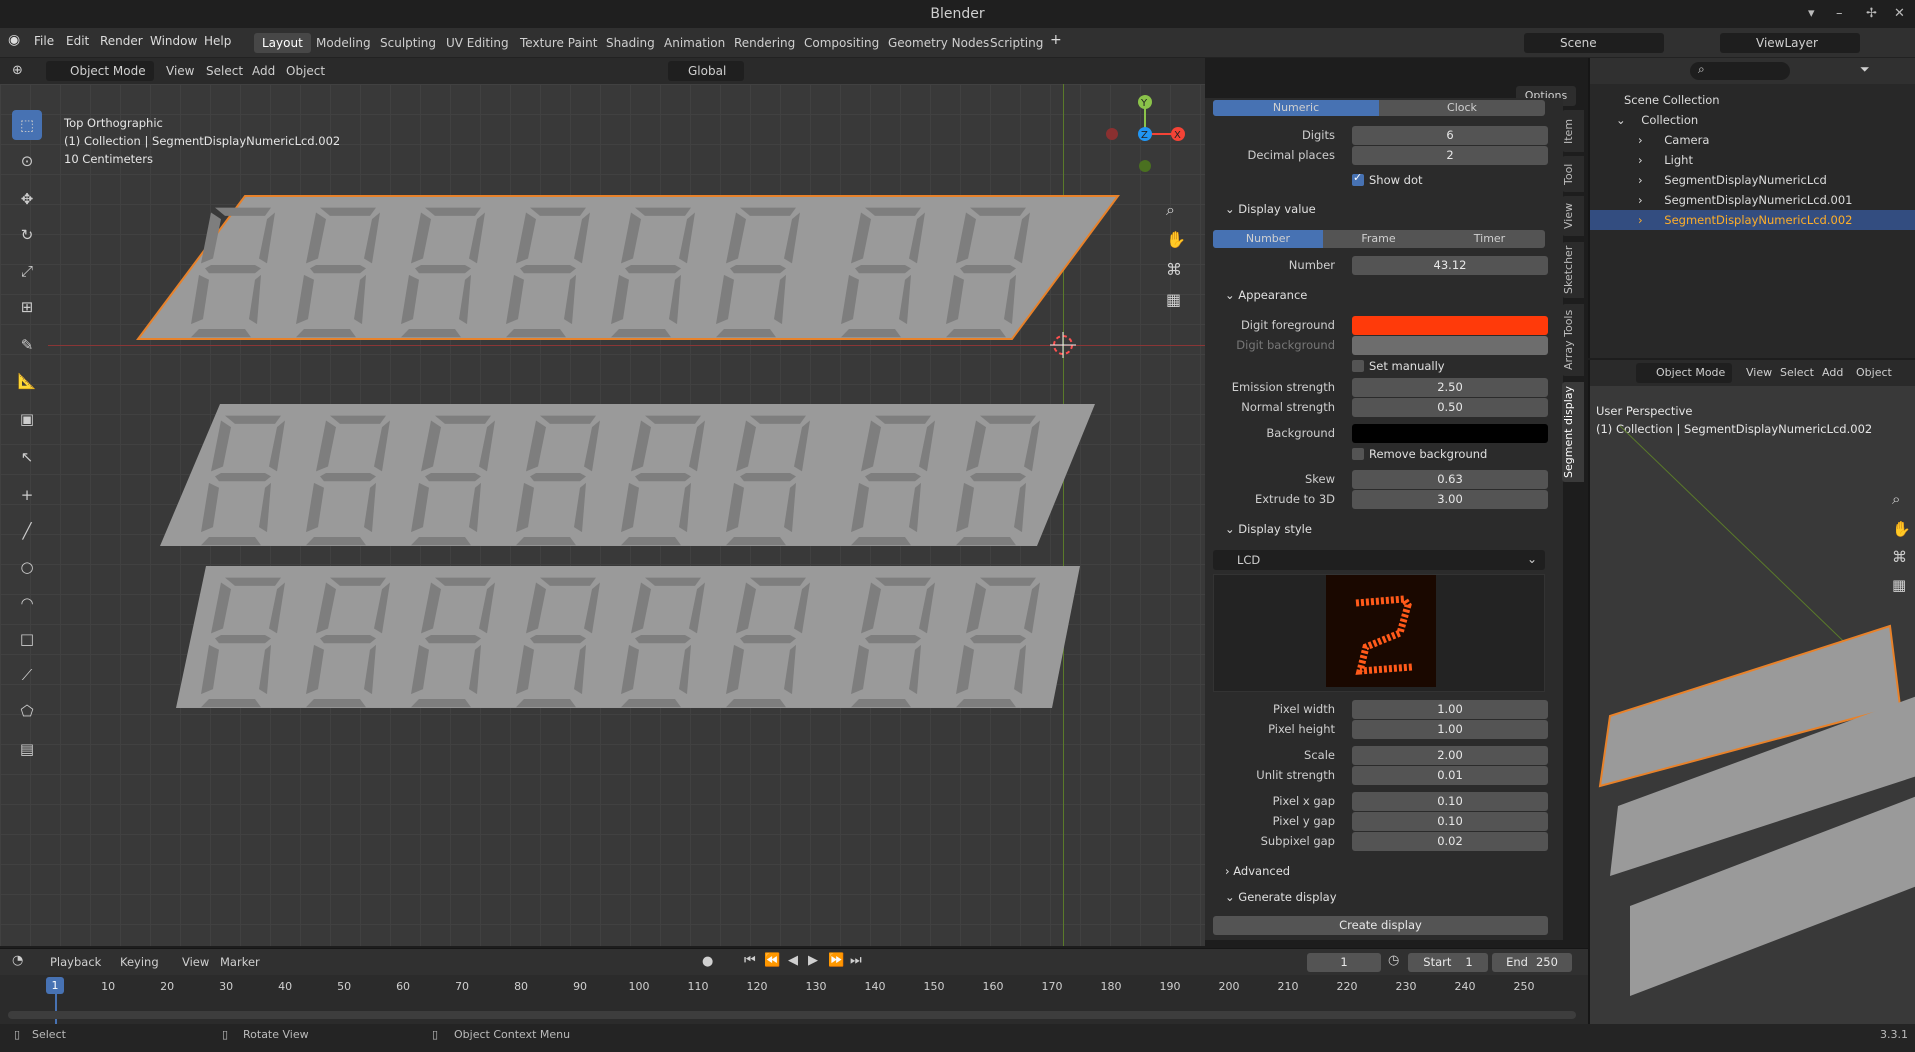 This screenshot has height=1052, width=1915. What do you see at coordinates (121, 41) in the screenshot?
I see `menu-render: Render` at bounding box center [121, 41].